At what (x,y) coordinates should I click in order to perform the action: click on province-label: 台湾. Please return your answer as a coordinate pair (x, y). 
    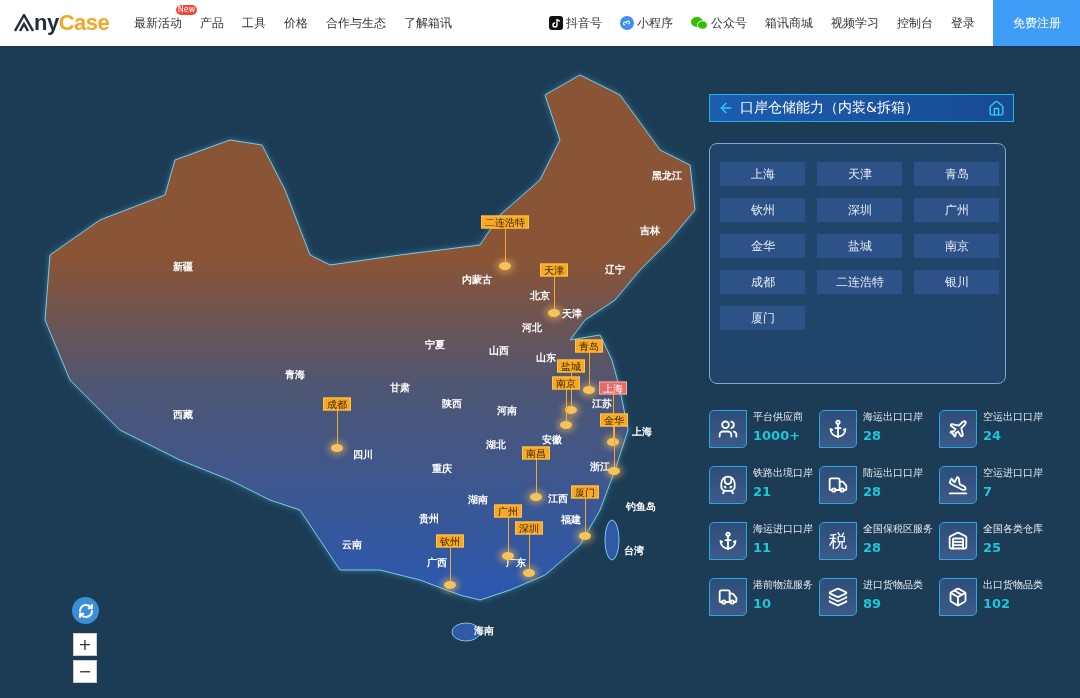
    Looking at the image, I should click on (634, 551).